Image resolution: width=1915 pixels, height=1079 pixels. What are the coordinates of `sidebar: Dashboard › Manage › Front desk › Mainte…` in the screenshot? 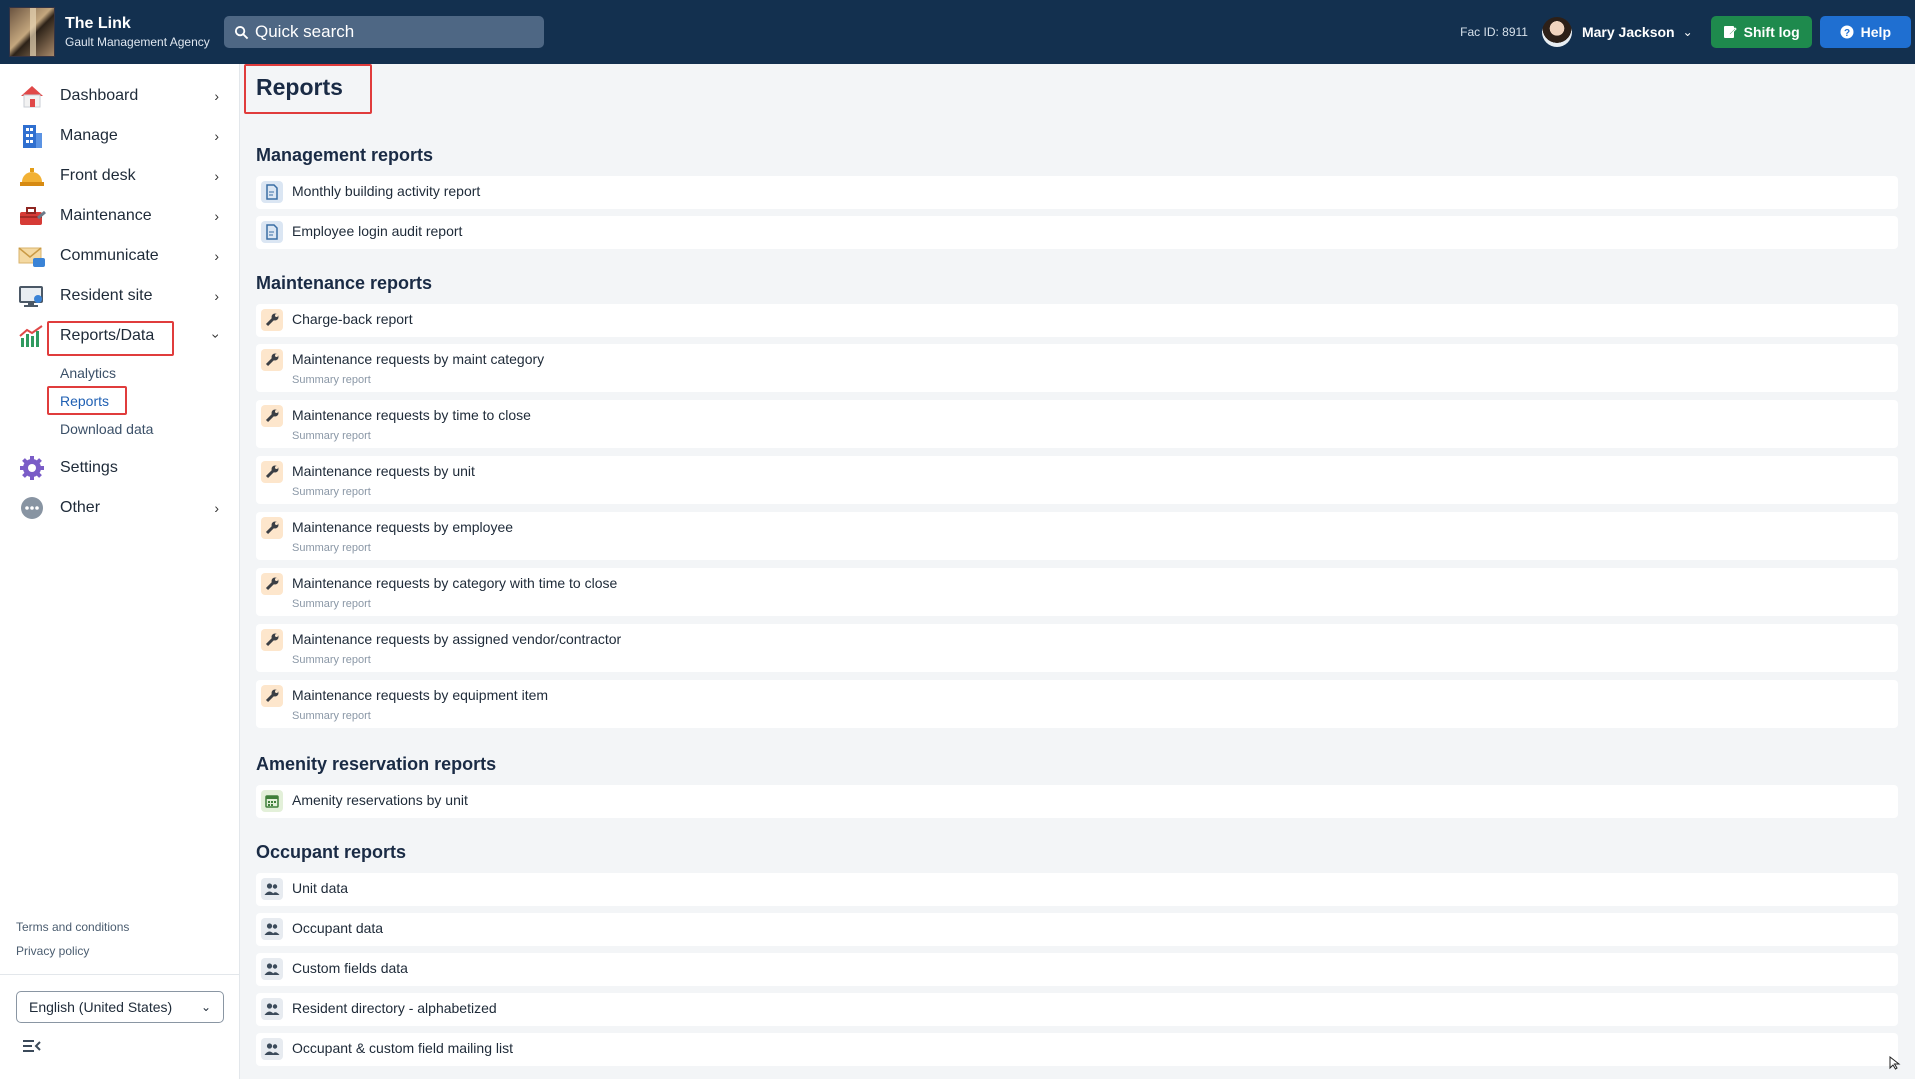 It's located at (120, 571).